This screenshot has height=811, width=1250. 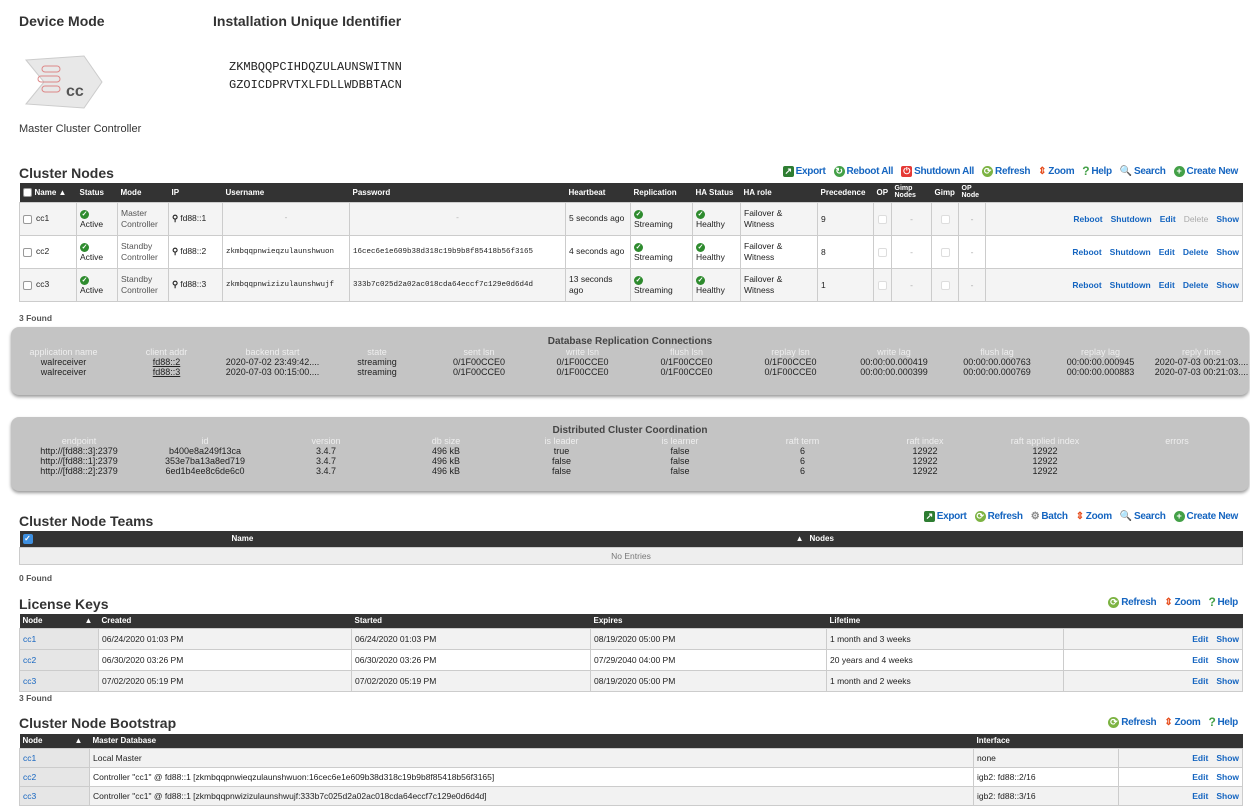 What do you see at coordinates (823, 284) in the screenshot?
I see `node-precedence: 1` at bounding box center [823, 284].